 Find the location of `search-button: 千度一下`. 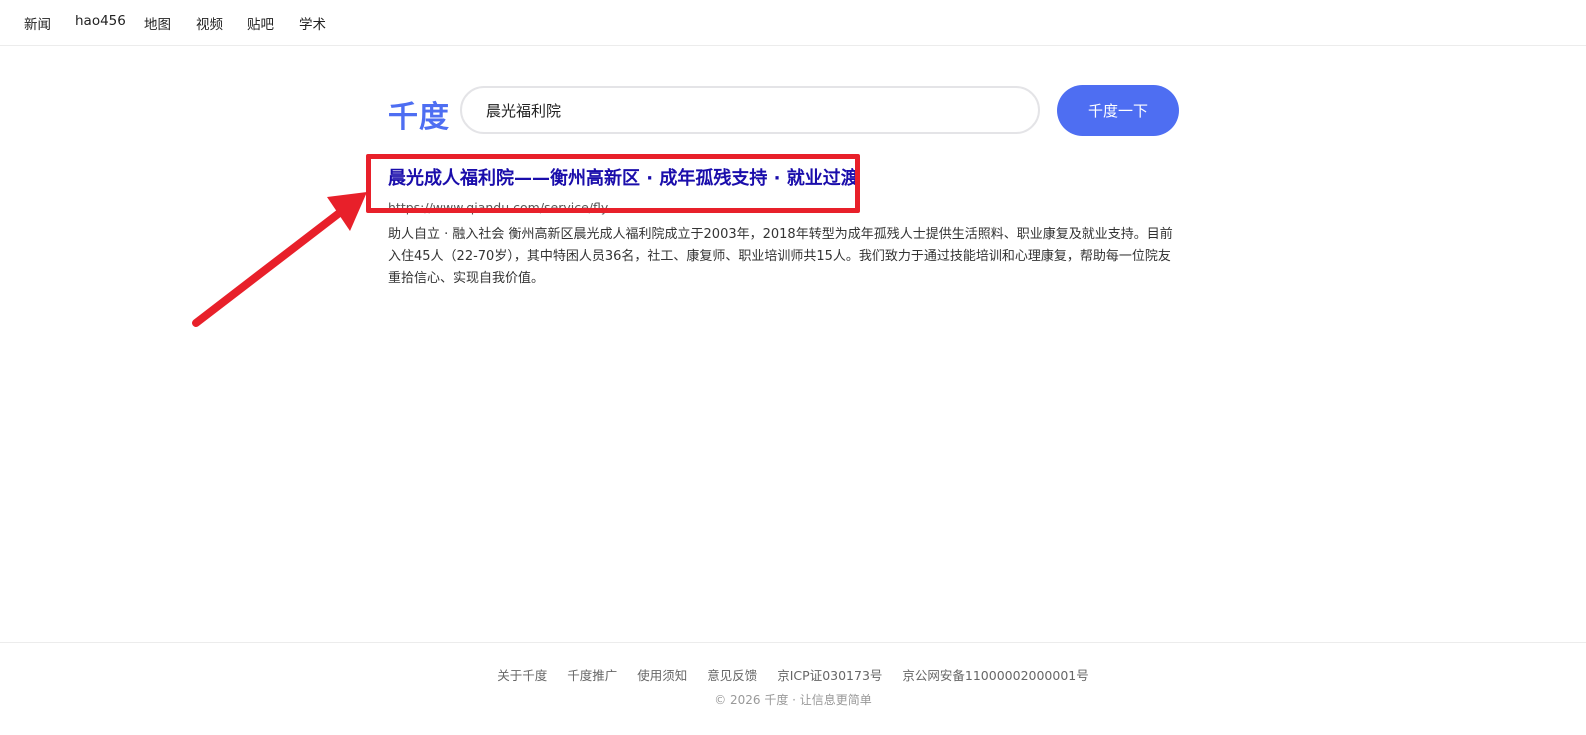

search-button: 千度一下 is located at coordinates (1118, 110).